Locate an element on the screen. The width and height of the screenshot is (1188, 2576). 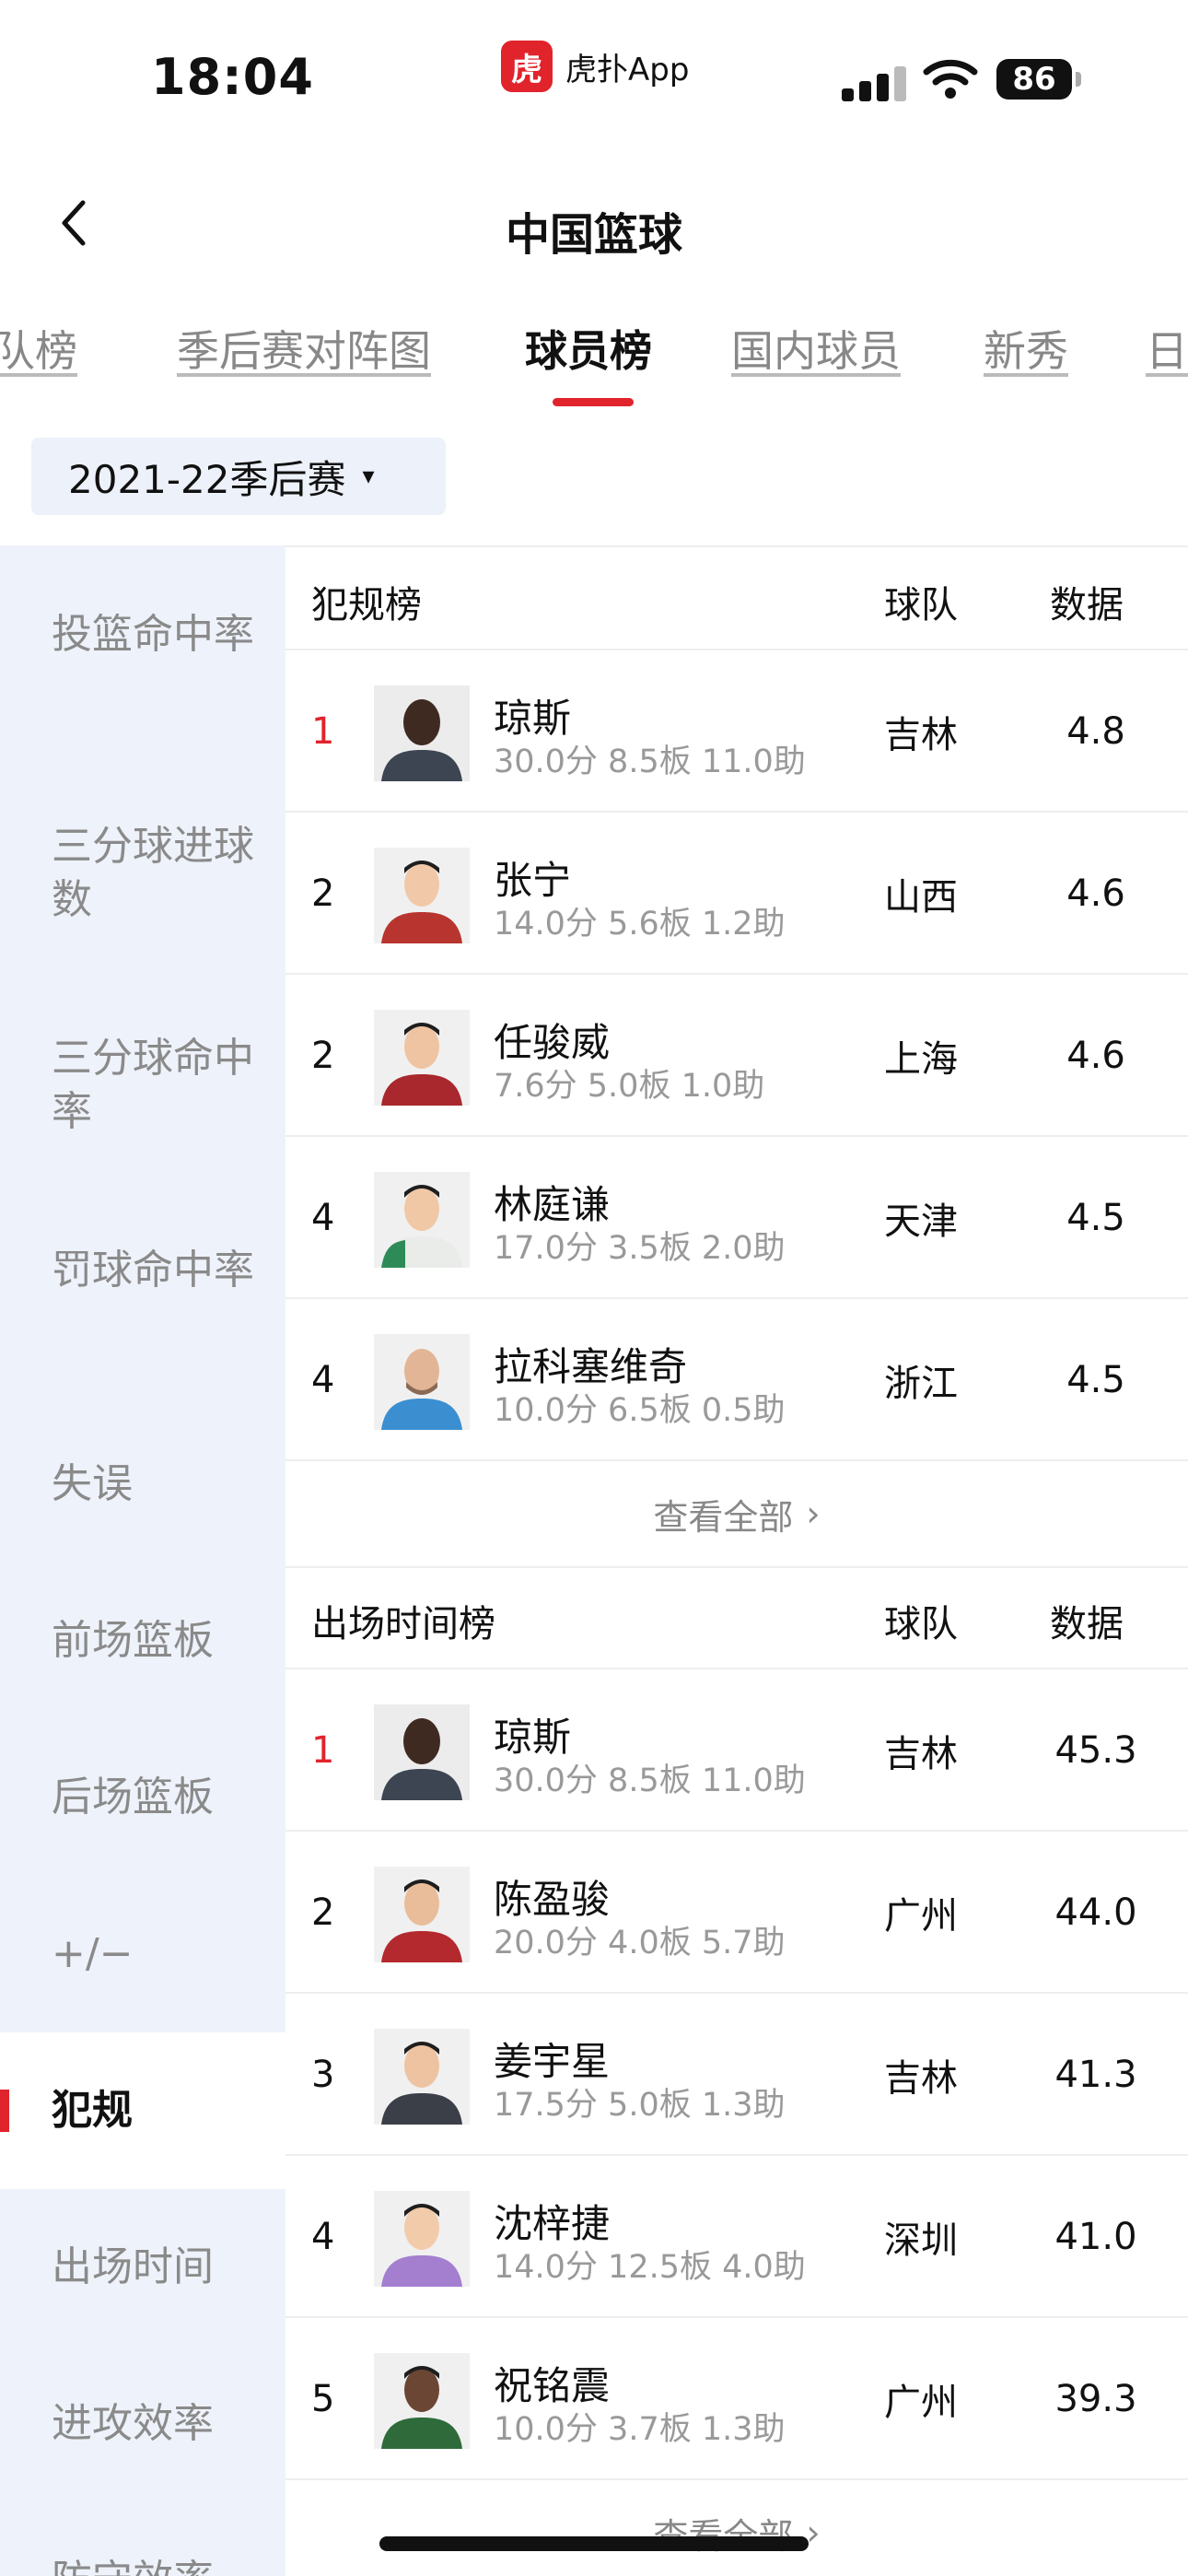
app-name: 虎扑App is located at coordinates (627, 69).